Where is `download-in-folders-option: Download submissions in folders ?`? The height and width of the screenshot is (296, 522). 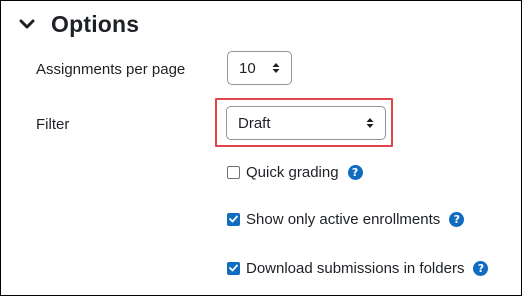 download-in-folders-option: Download submissions in folders ? is located at coordinates (358, 268).